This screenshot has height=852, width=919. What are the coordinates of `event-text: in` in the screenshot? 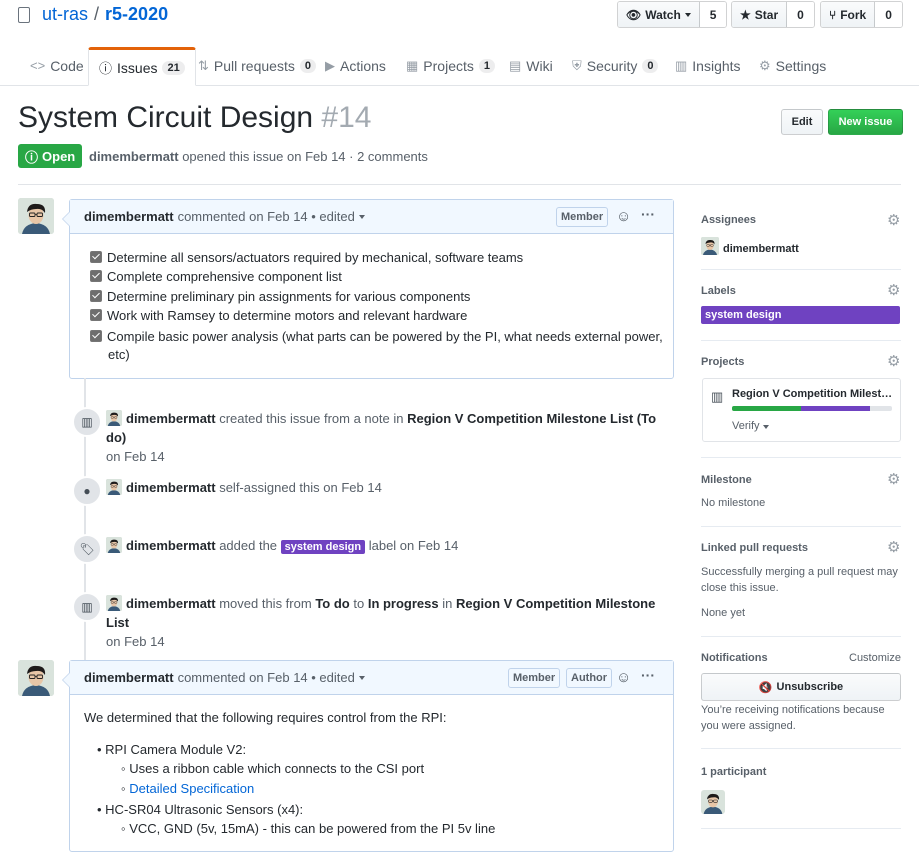 It's located at (447, 603).